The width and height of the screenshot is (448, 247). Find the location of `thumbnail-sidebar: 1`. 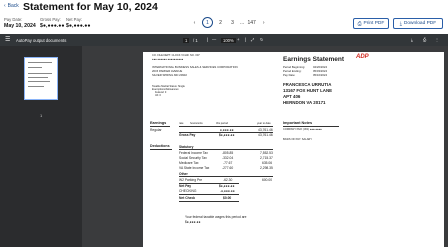

thumbnail-sidebar: 1 is located at coordinates (41, 146).